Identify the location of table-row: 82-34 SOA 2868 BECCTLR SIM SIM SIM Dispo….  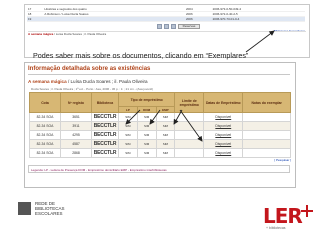
(160, 153).